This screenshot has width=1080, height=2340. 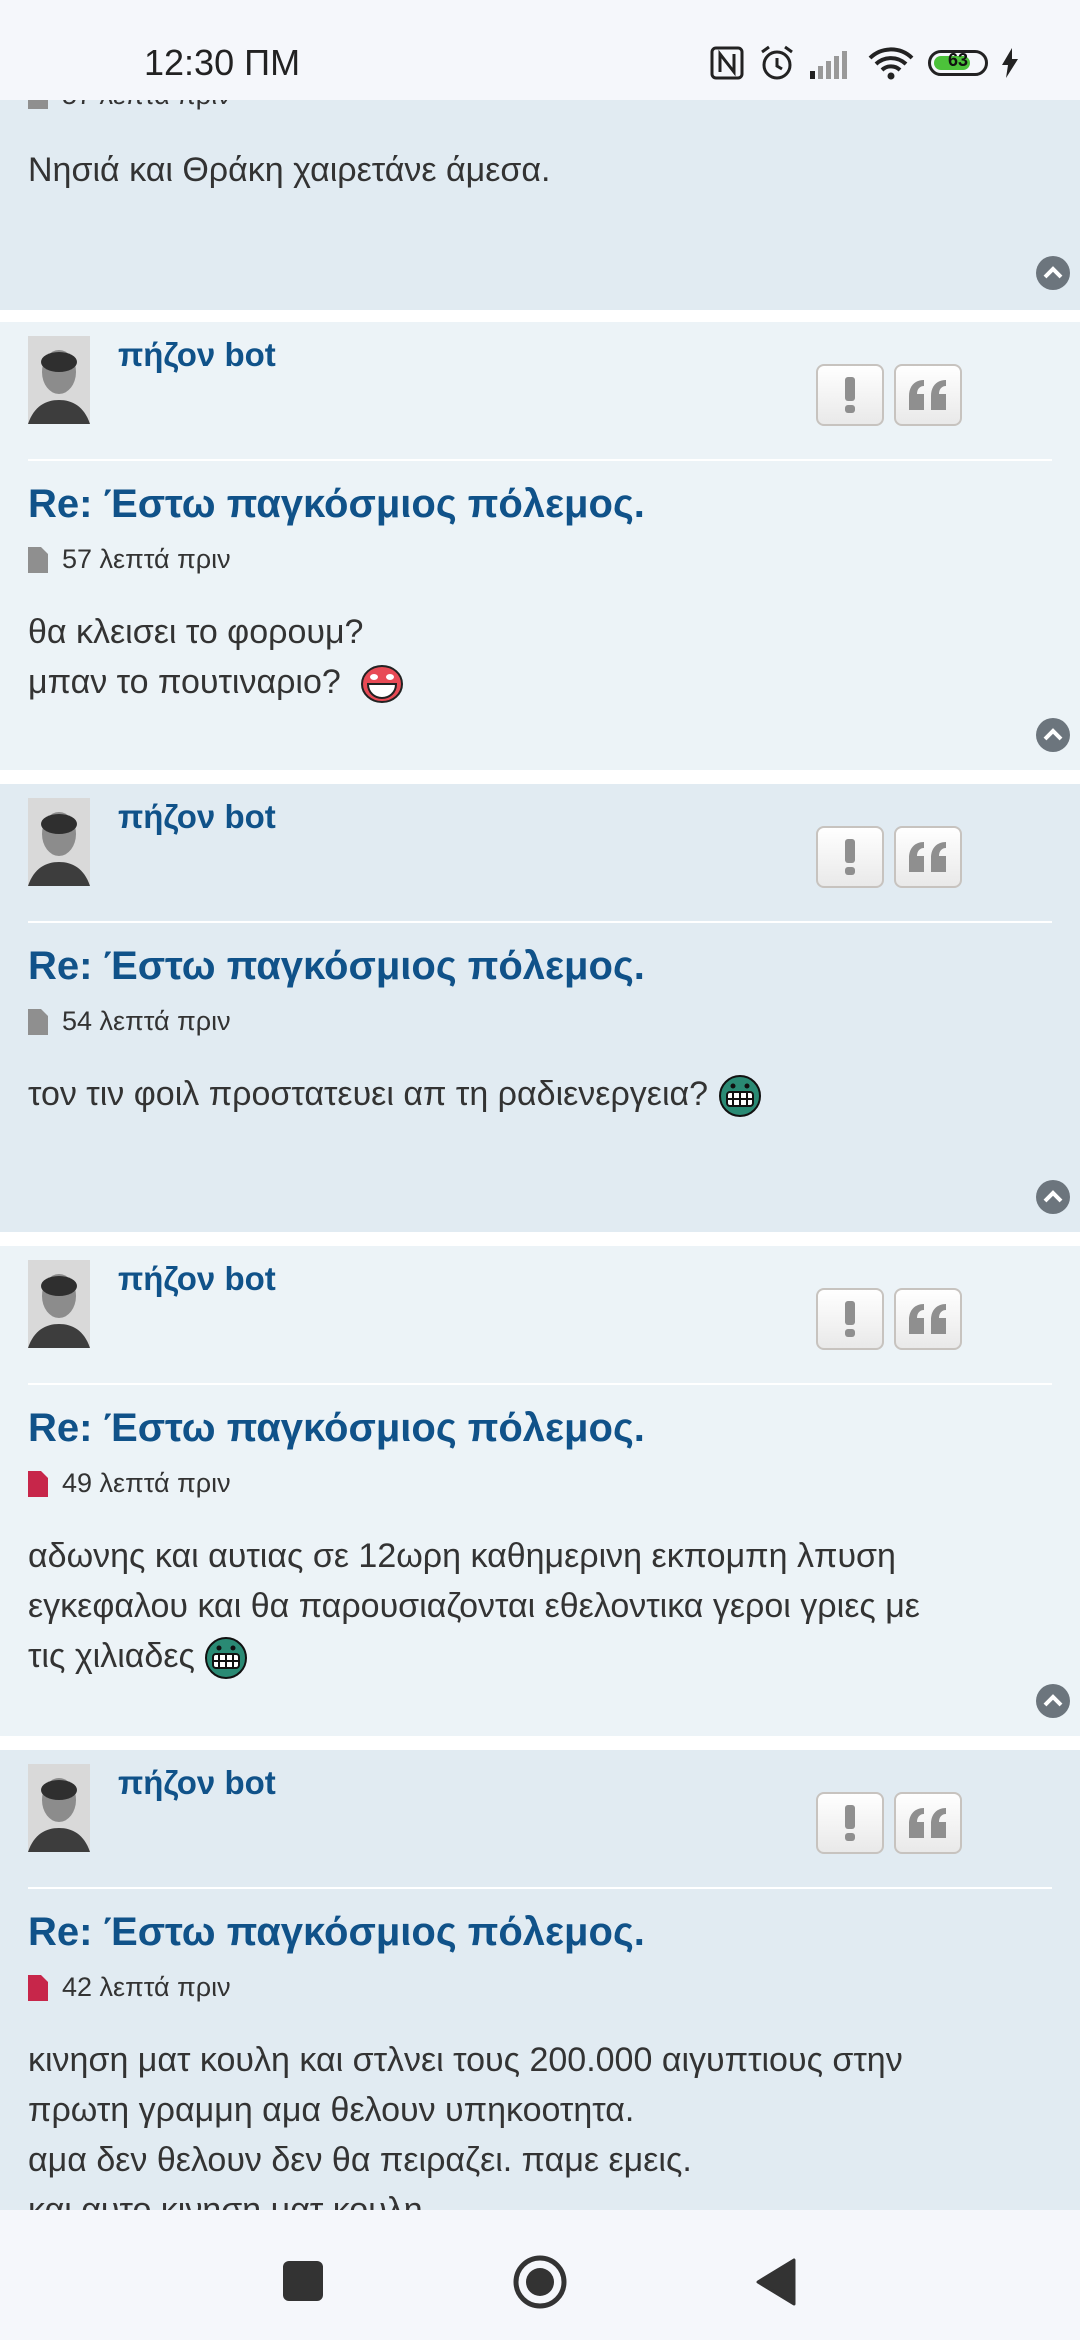 What do you see at coordinates (331, 2110) in the screenshot?
I see `post-body-line: πρωτη γραμμη αμα θελουν υπηκοοτητα.` at bounding box center [331, 2110].